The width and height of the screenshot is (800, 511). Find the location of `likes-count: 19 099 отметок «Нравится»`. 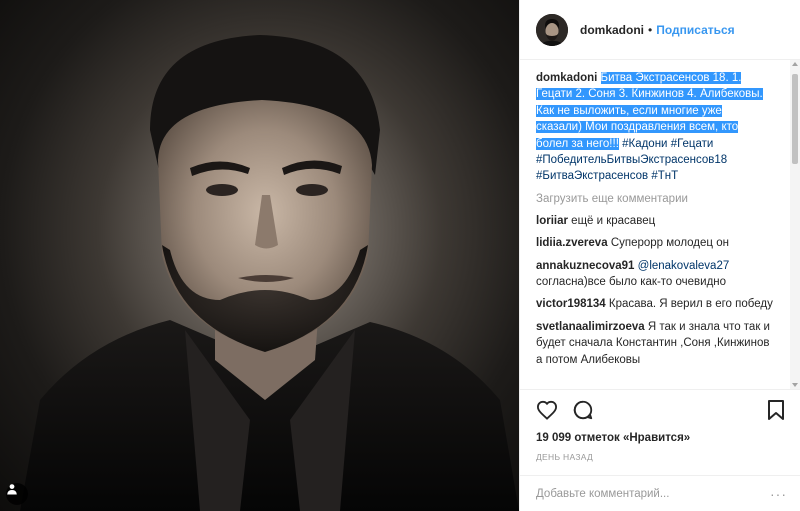

likes-count: 19 099 отметок «Нравится» is located at coordinates (660, 438).